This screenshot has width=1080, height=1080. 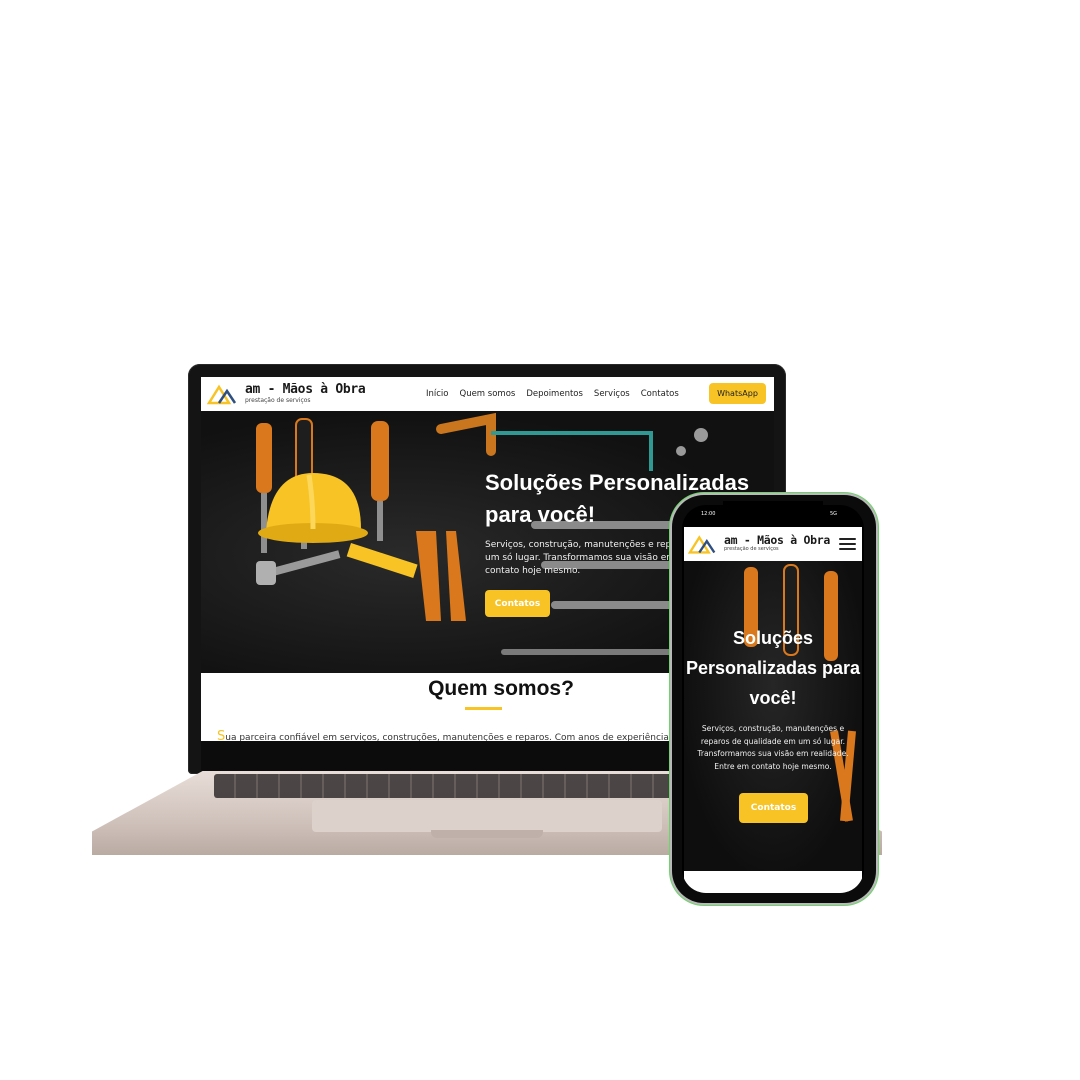 I want to click on mobile-next-section, so click(x=773, y=882).